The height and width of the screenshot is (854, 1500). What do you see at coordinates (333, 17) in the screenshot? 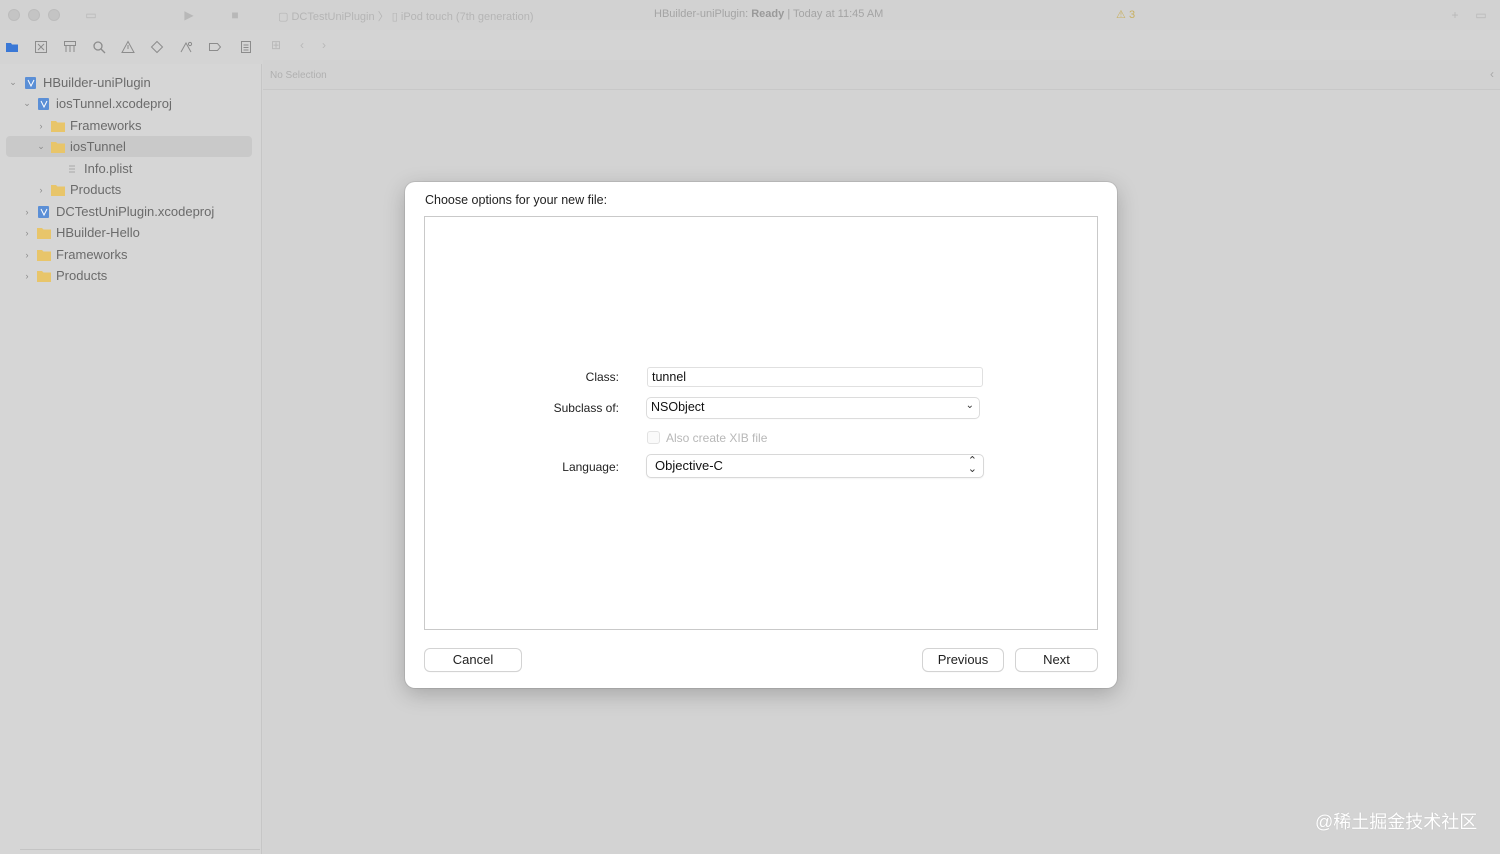
I see `scheme-target: DCTestUniPlugin` at bounding box center [333, 17].